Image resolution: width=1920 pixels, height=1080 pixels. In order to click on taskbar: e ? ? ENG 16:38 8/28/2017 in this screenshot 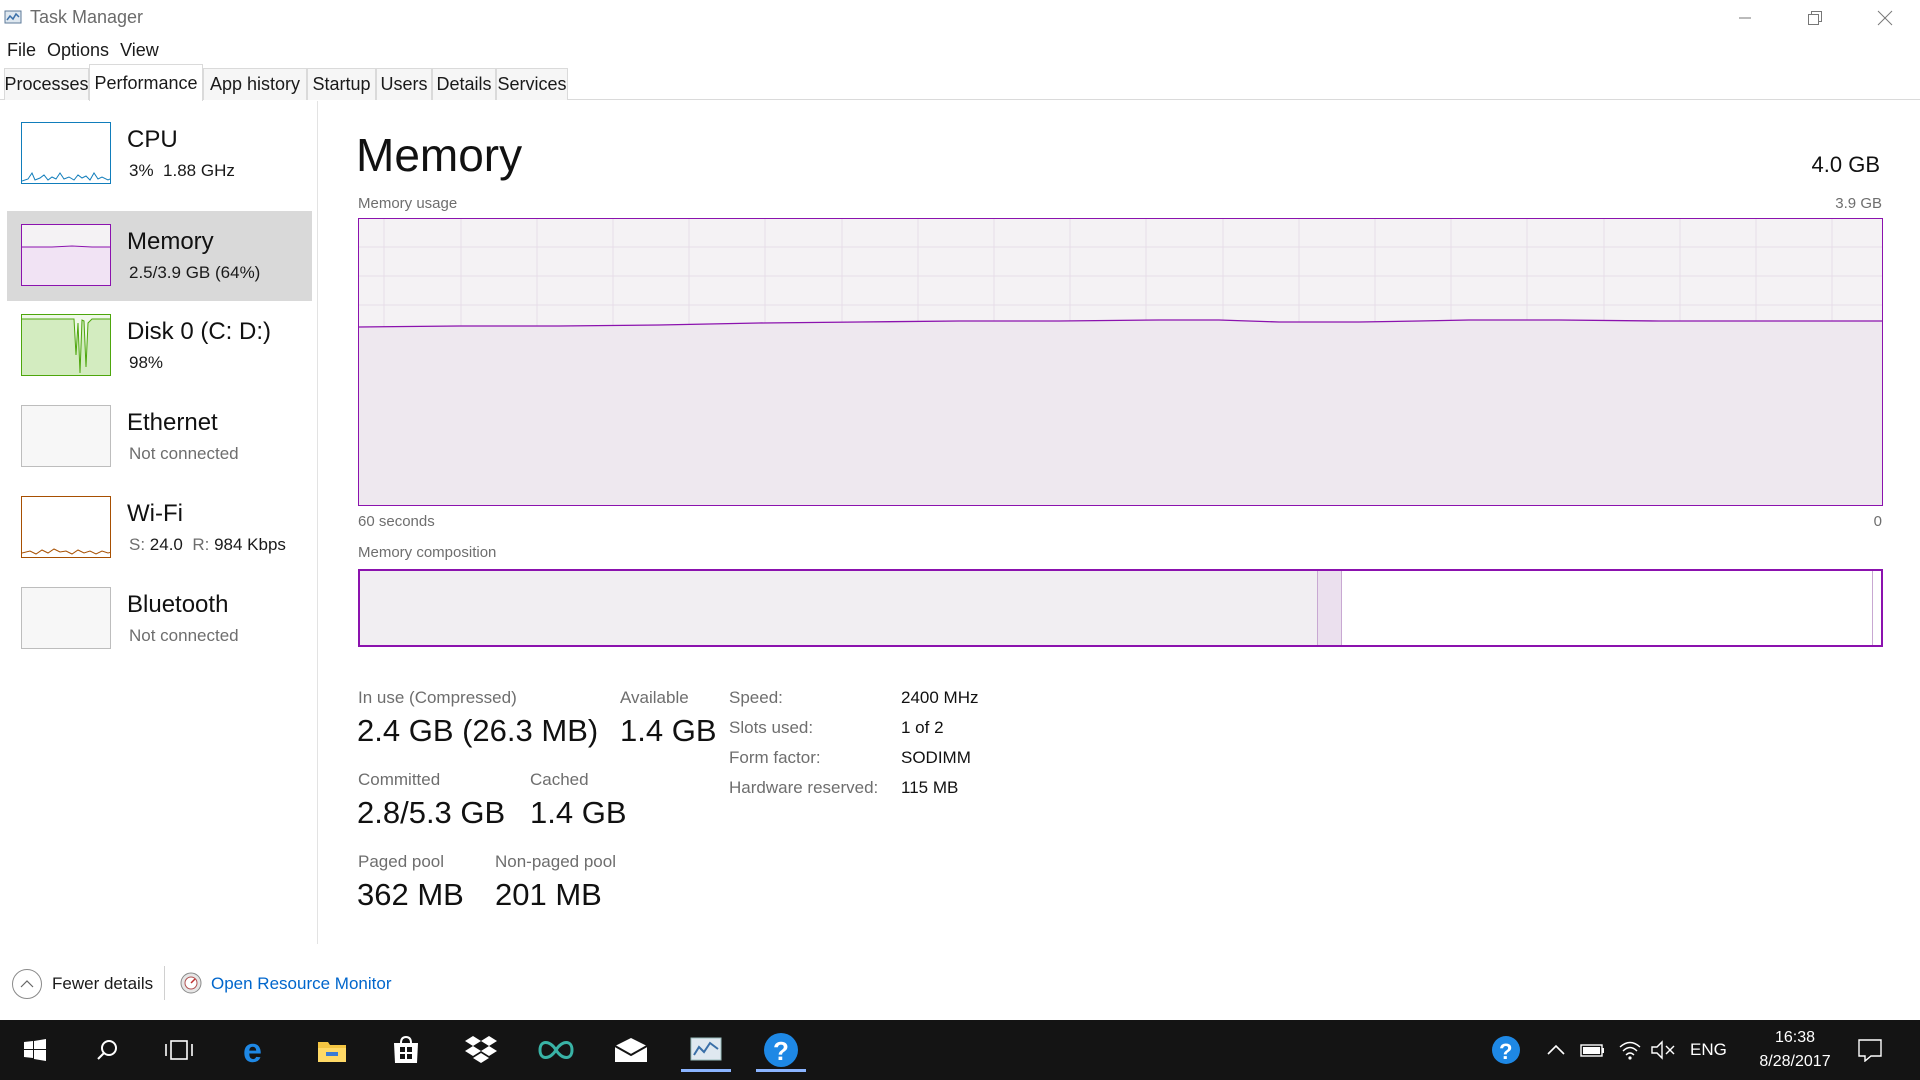, I will do `click(960, 1050)`.